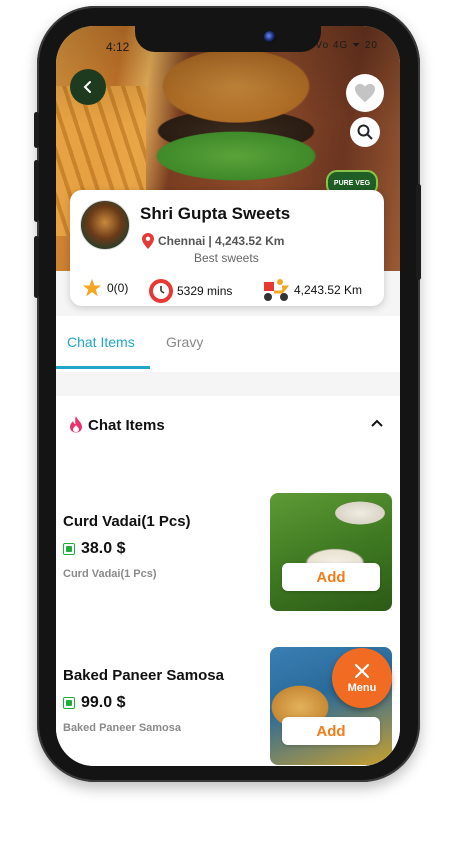 The height and width of the screenshot is (850, 455). Describe the element at coordinates (277, 290) in the screenshot. I see `delivery-scooter-icon` at that location.